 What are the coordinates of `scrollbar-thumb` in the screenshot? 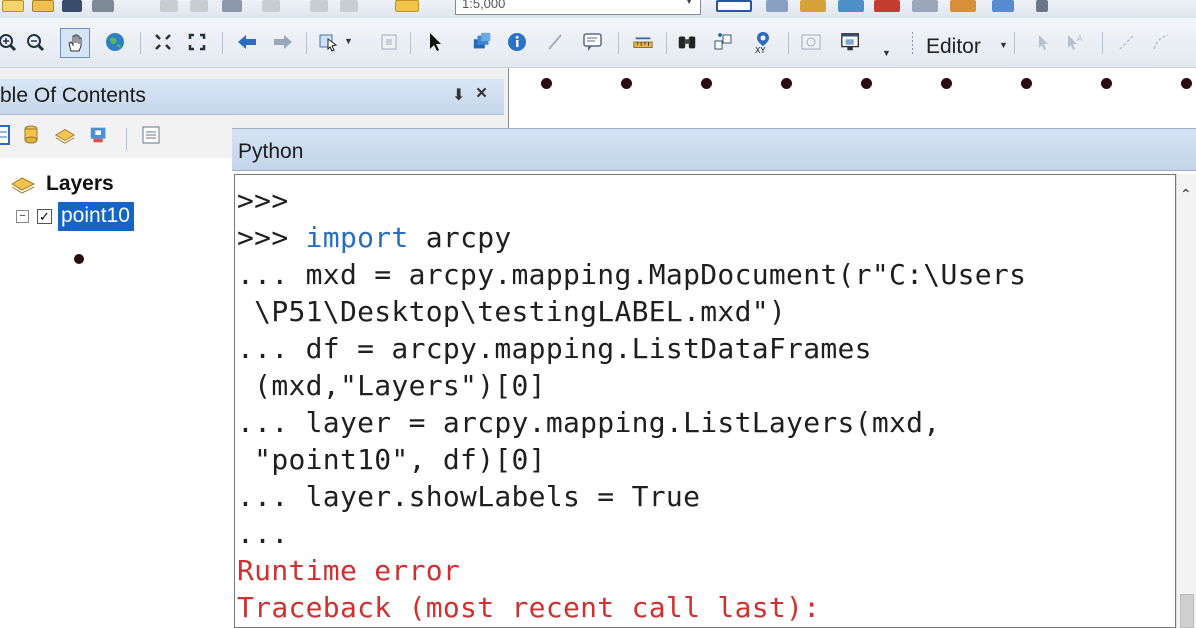 It's located at (1187, 611).